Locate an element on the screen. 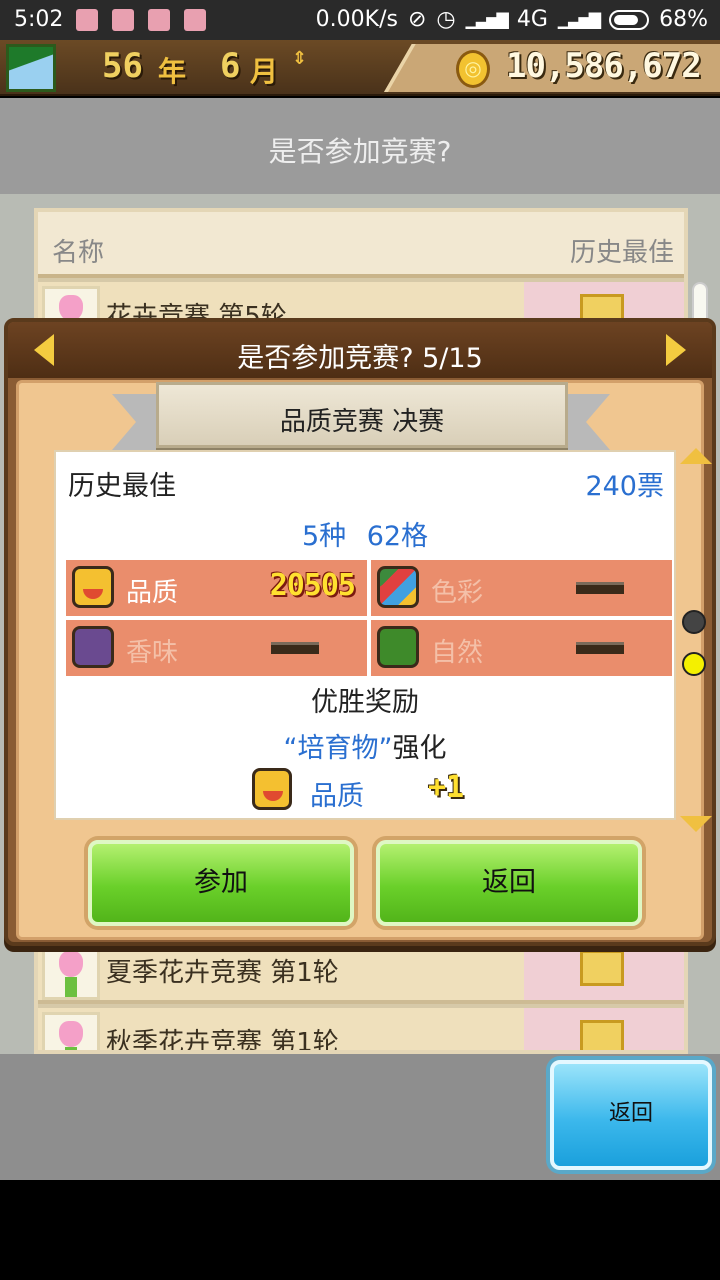 This screenshot has width=720, height=1280. stat-quality: 品质 20505 is located at coordinates (216, 588).